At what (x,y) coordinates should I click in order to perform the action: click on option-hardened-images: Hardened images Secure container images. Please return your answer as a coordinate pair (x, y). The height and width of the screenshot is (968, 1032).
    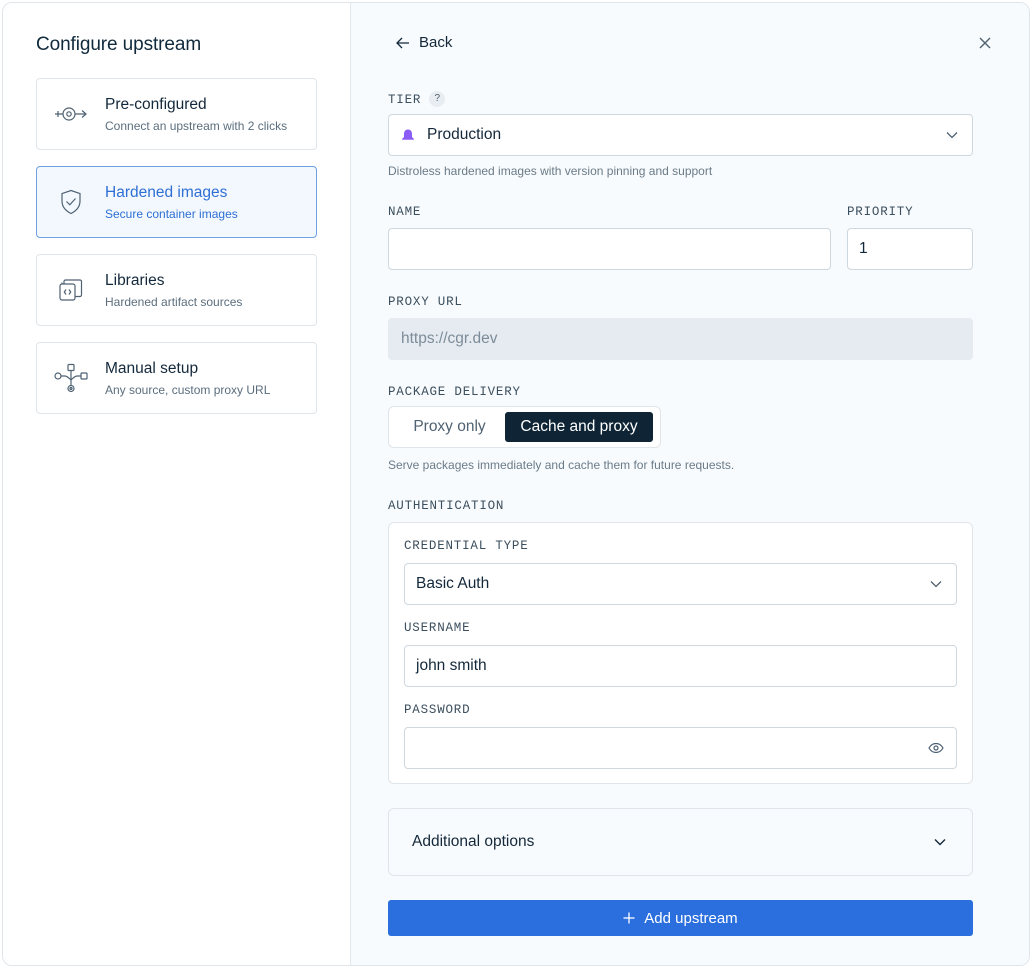
    Looking at the image, I should click on (176, 202).